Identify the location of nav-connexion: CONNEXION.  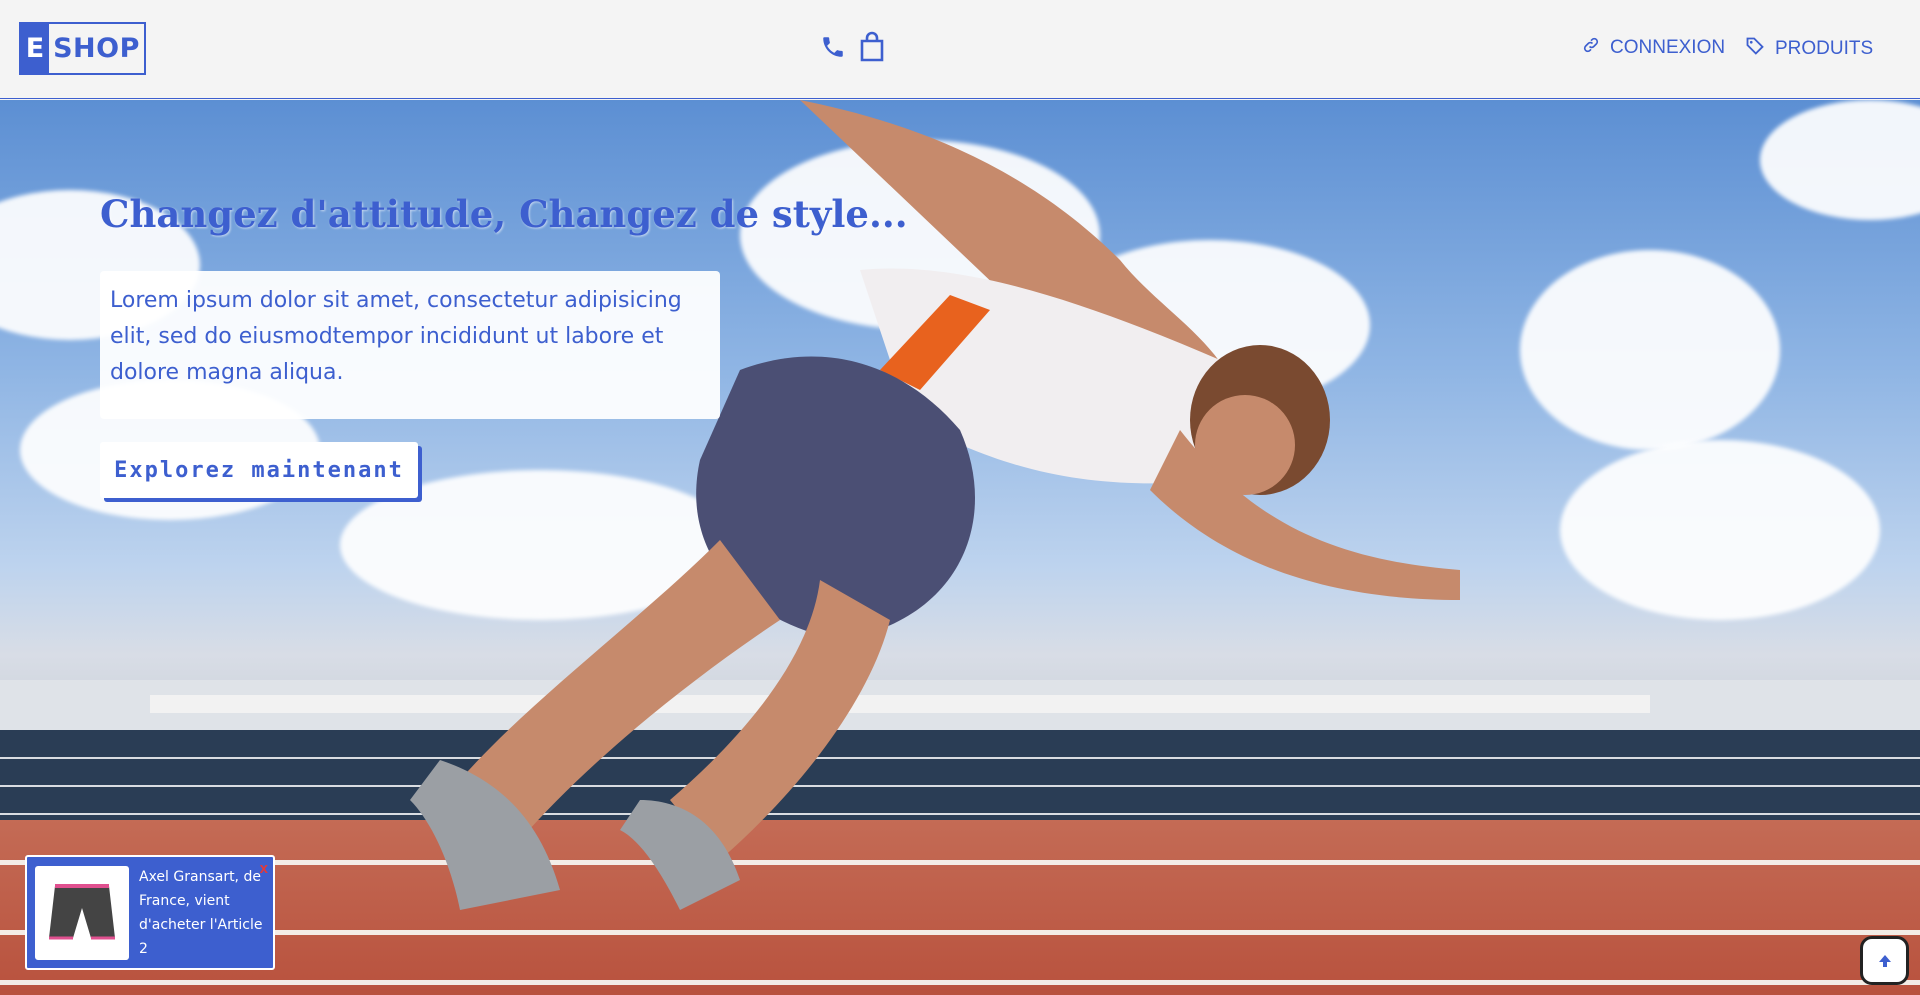
(1653, 48).